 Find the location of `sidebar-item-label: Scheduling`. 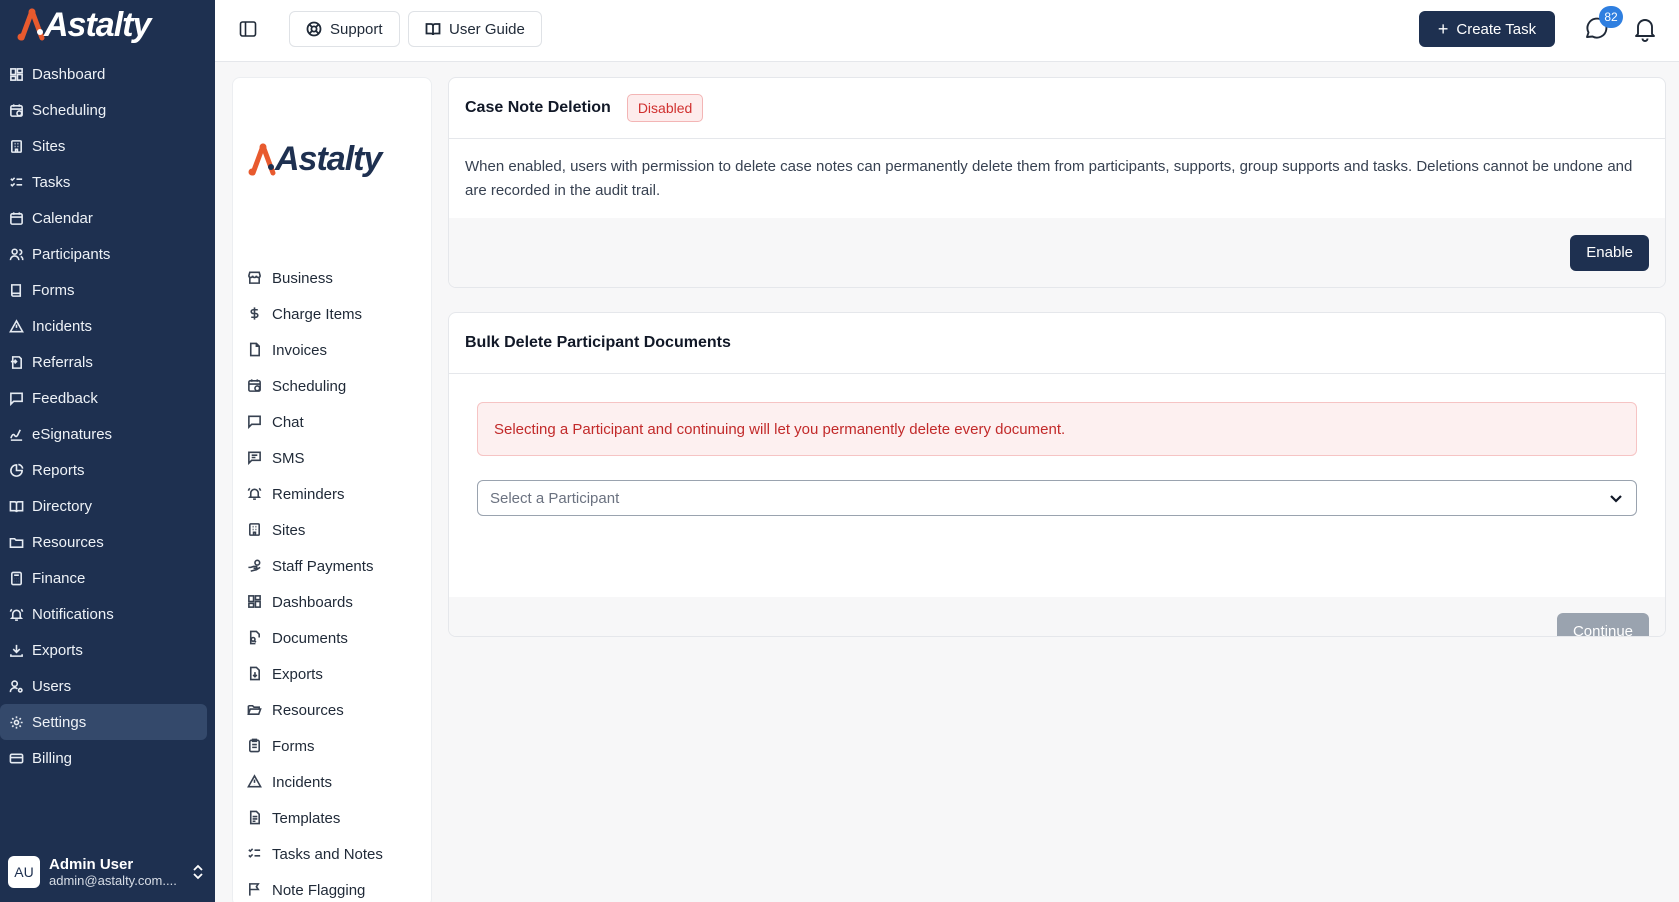

sidebar-item-label: Scheduling is located at coordinates (69, 110).